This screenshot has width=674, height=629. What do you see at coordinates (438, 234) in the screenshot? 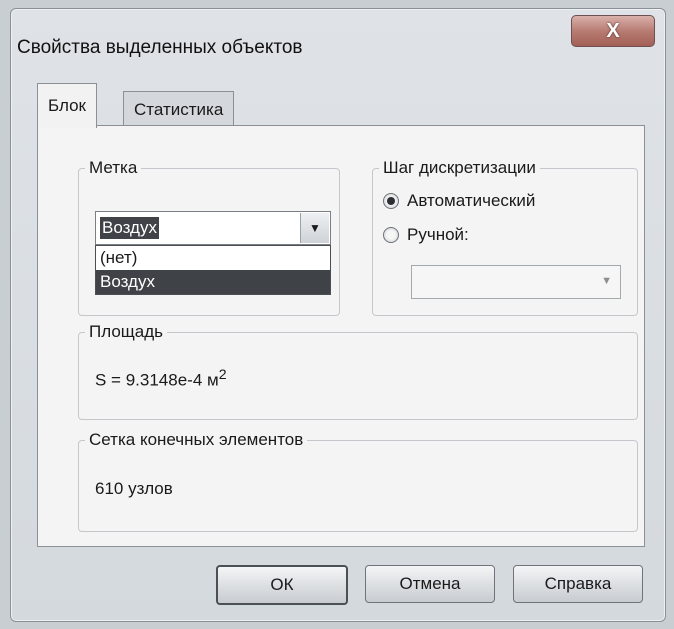
I see `radio-manual-label: Ручной:` at bounding box center [438, 234].